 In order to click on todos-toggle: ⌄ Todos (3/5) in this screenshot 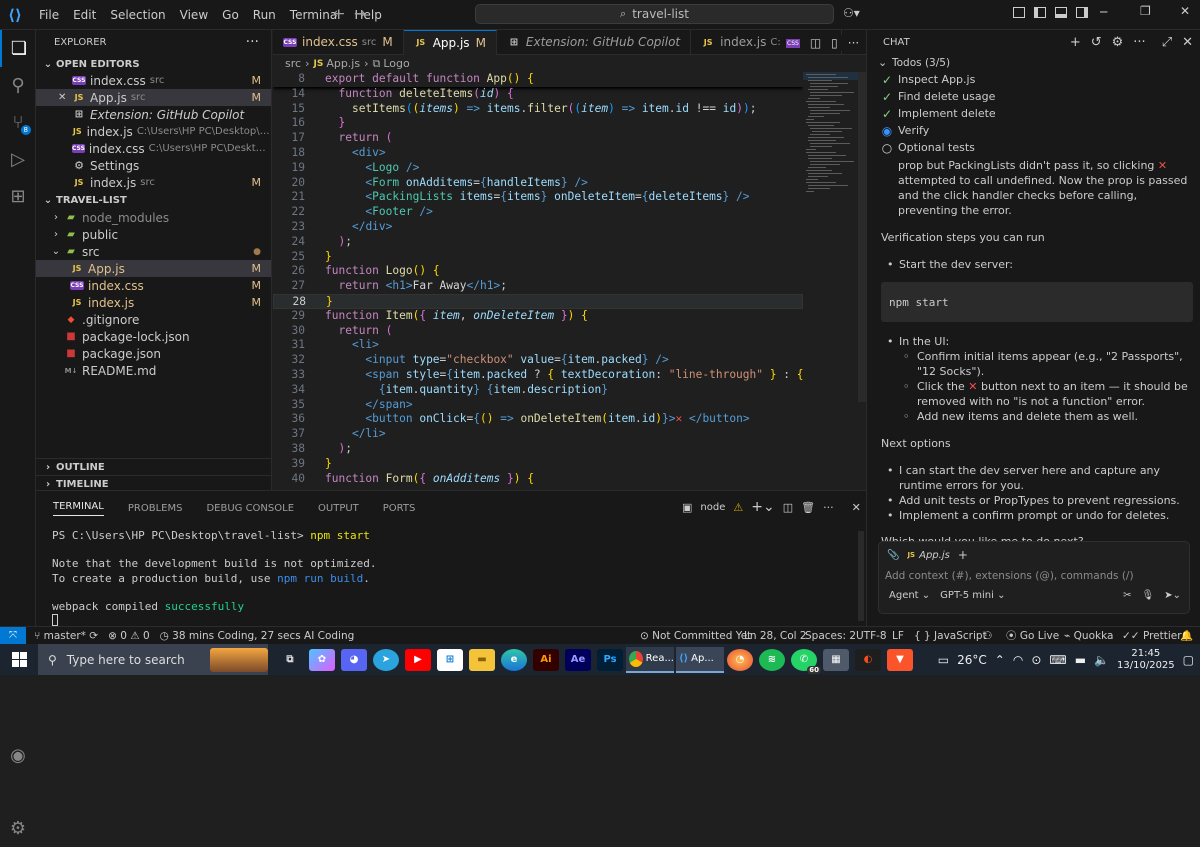, I will do `click(1037, 62)`.